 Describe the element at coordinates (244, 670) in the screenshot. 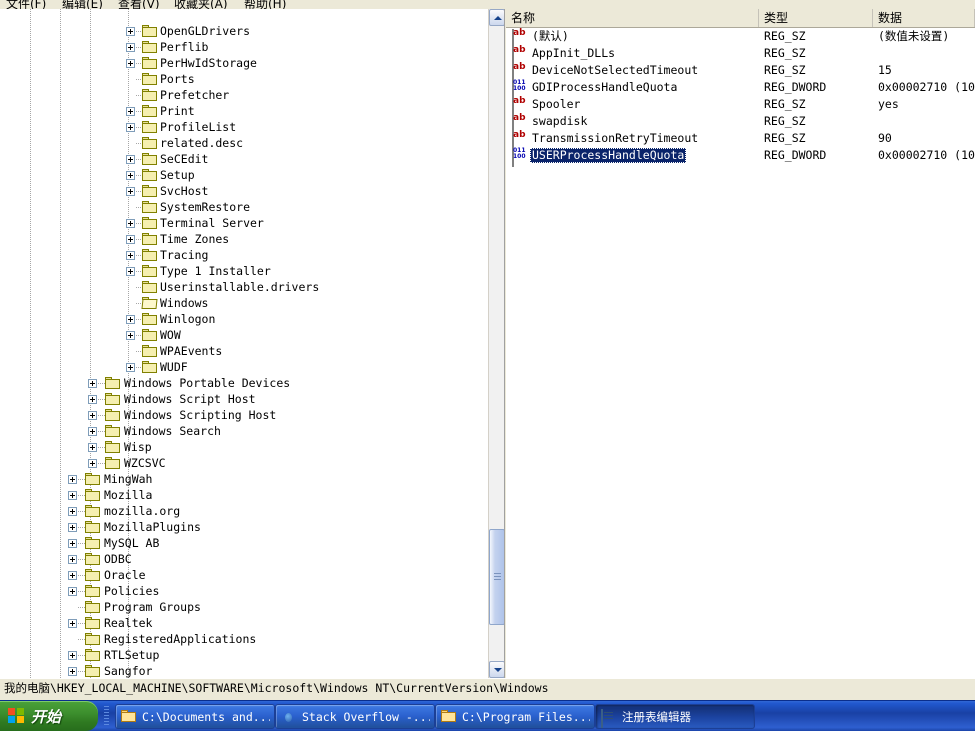

I see `tree-node: Sangfor` at that location.